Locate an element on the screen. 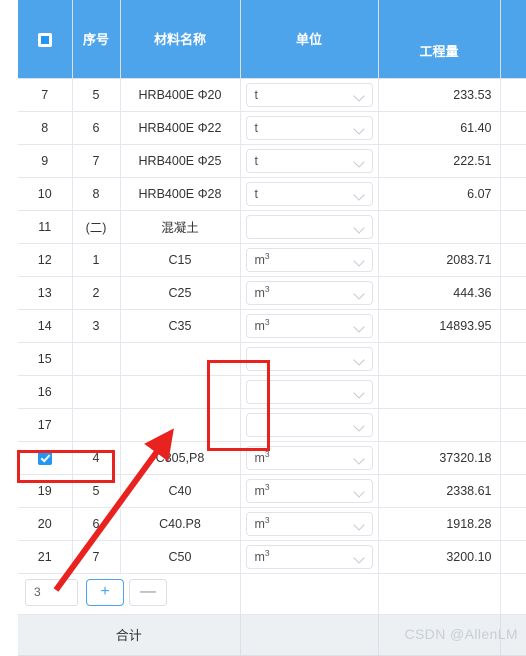  remove-rows-button: — is located at coordinates (148, 592).